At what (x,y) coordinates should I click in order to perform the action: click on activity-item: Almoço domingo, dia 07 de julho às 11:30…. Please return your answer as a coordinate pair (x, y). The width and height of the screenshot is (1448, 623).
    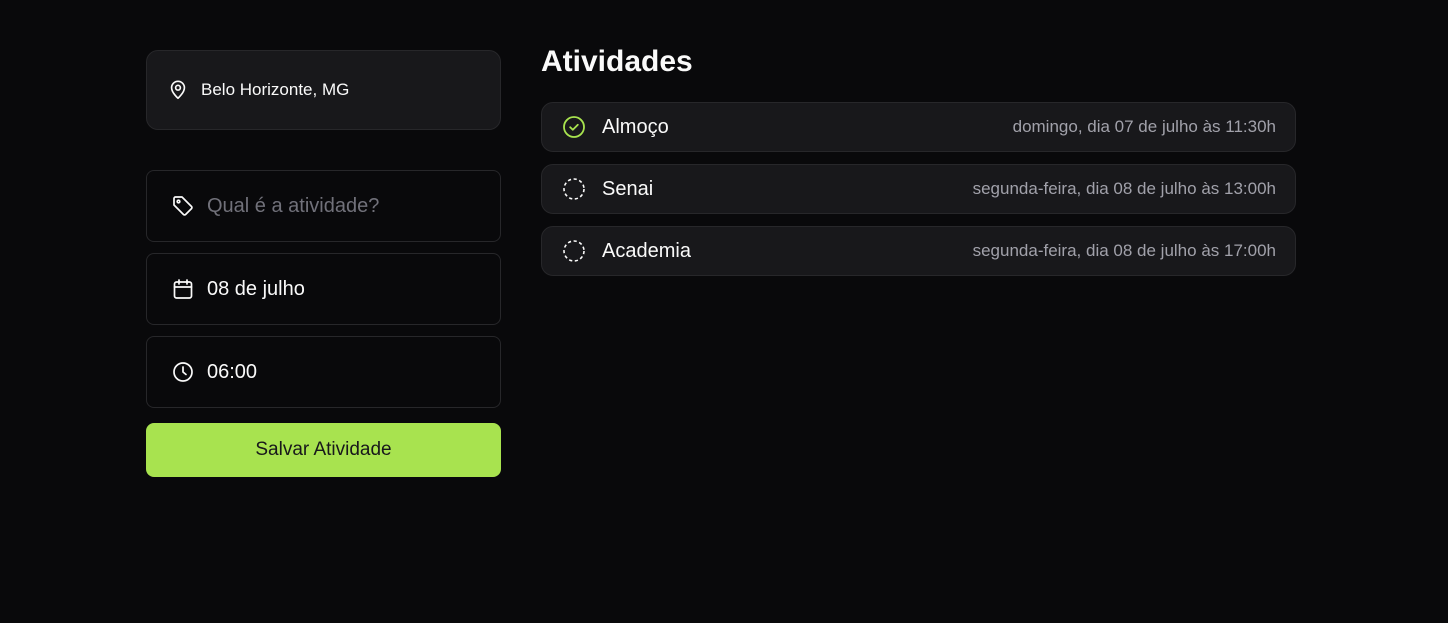
    Looking at the image, I should click on (918, 127).